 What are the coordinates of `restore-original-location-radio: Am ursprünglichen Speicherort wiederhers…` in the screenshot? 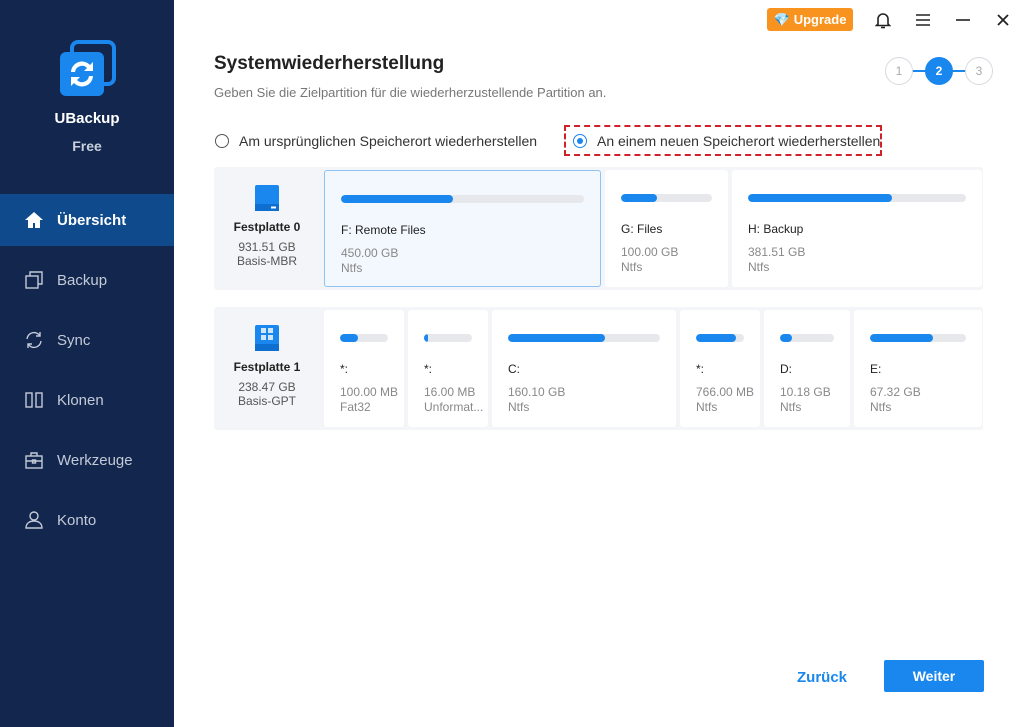 It's located at (376, 141).